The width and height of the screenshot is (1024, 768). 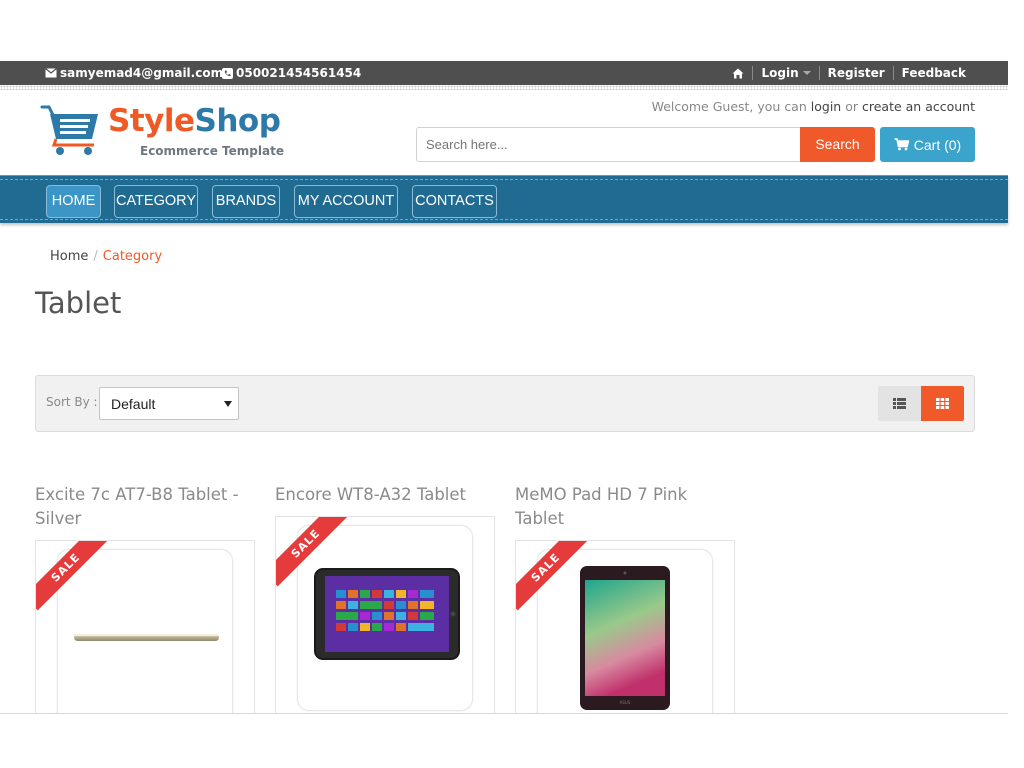 I want to click on breadcrumb-home: Home, so click(x=69, y=256).